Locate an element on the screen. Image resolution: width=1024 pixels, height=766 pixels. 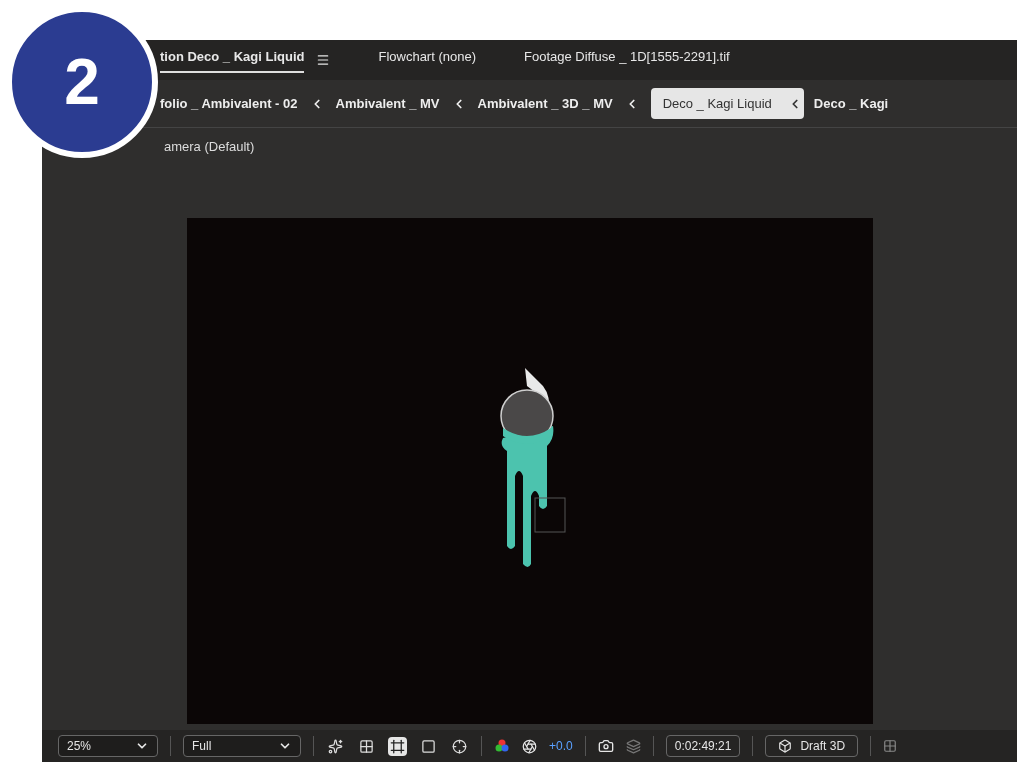
breadcrumb: Ambivalent _ MV is located at coordinates (387, 103).